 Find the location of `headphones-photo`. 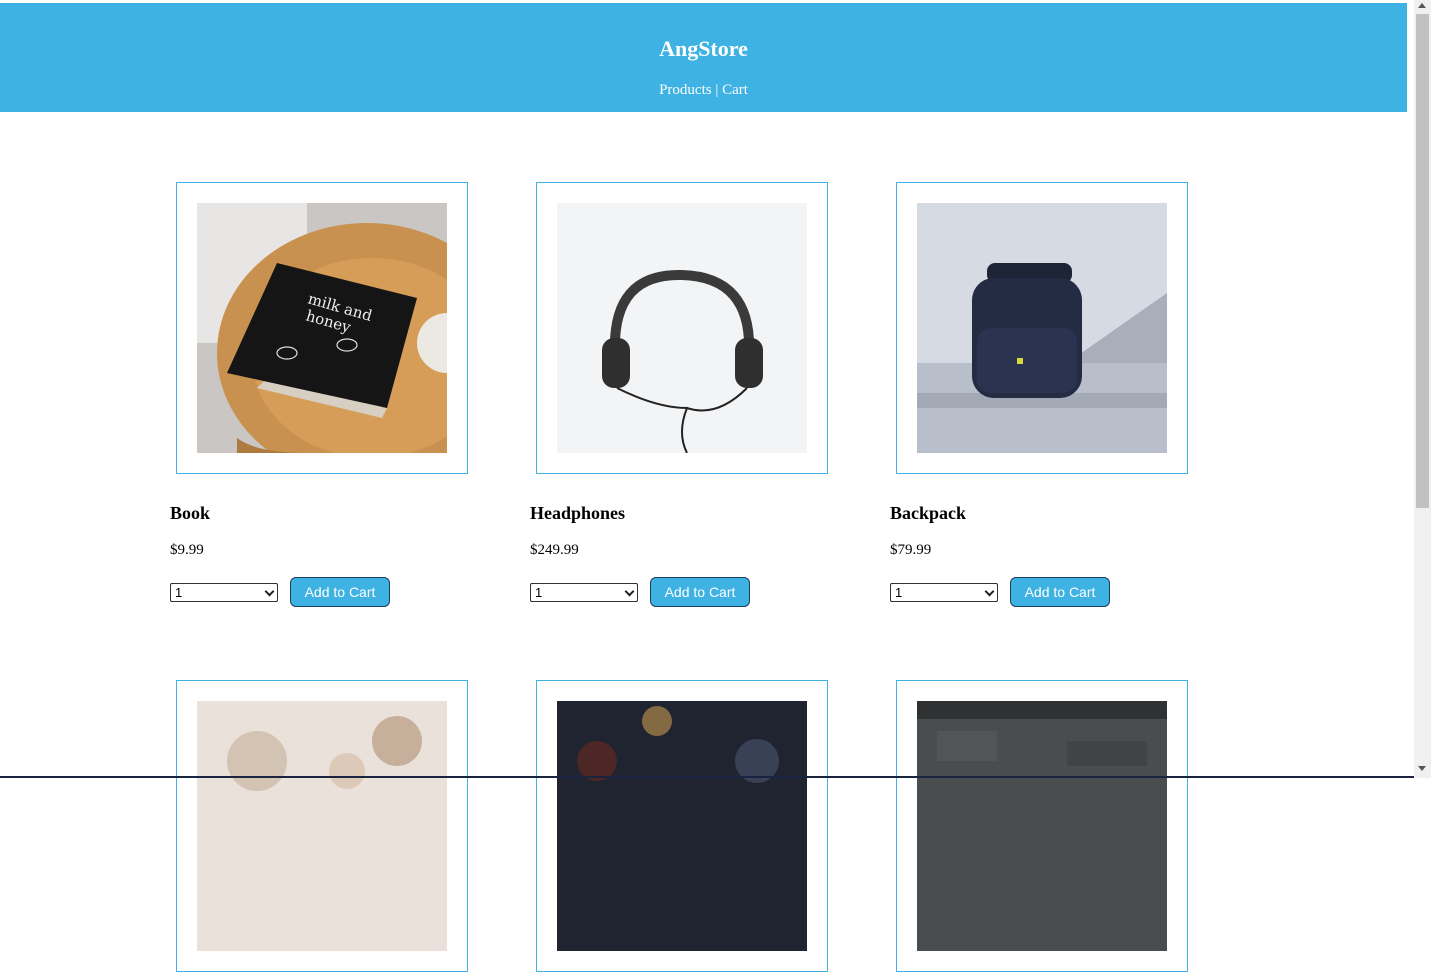

headphones-photo is located at coordinates (682, 328).